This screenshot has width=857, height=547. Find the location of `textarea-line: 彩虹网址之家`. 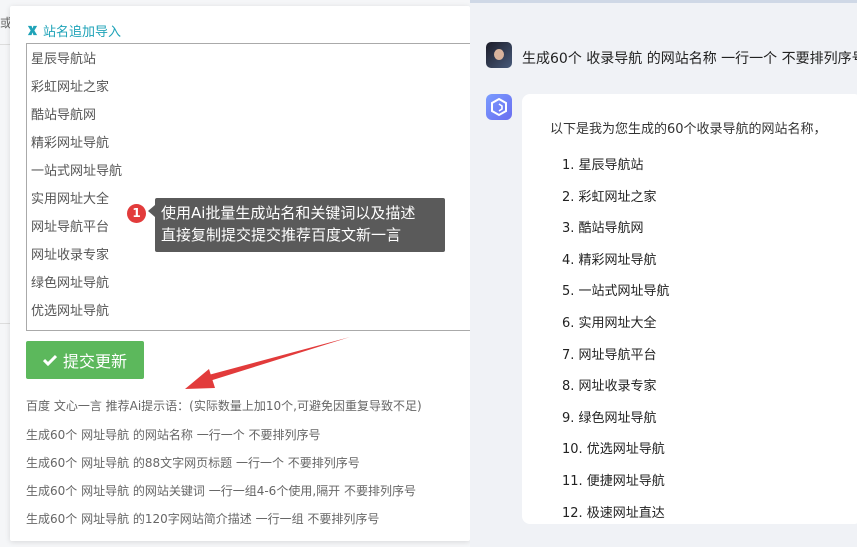

textarea-line: 彩虹网址之家 is located at coordinates (70, 87).